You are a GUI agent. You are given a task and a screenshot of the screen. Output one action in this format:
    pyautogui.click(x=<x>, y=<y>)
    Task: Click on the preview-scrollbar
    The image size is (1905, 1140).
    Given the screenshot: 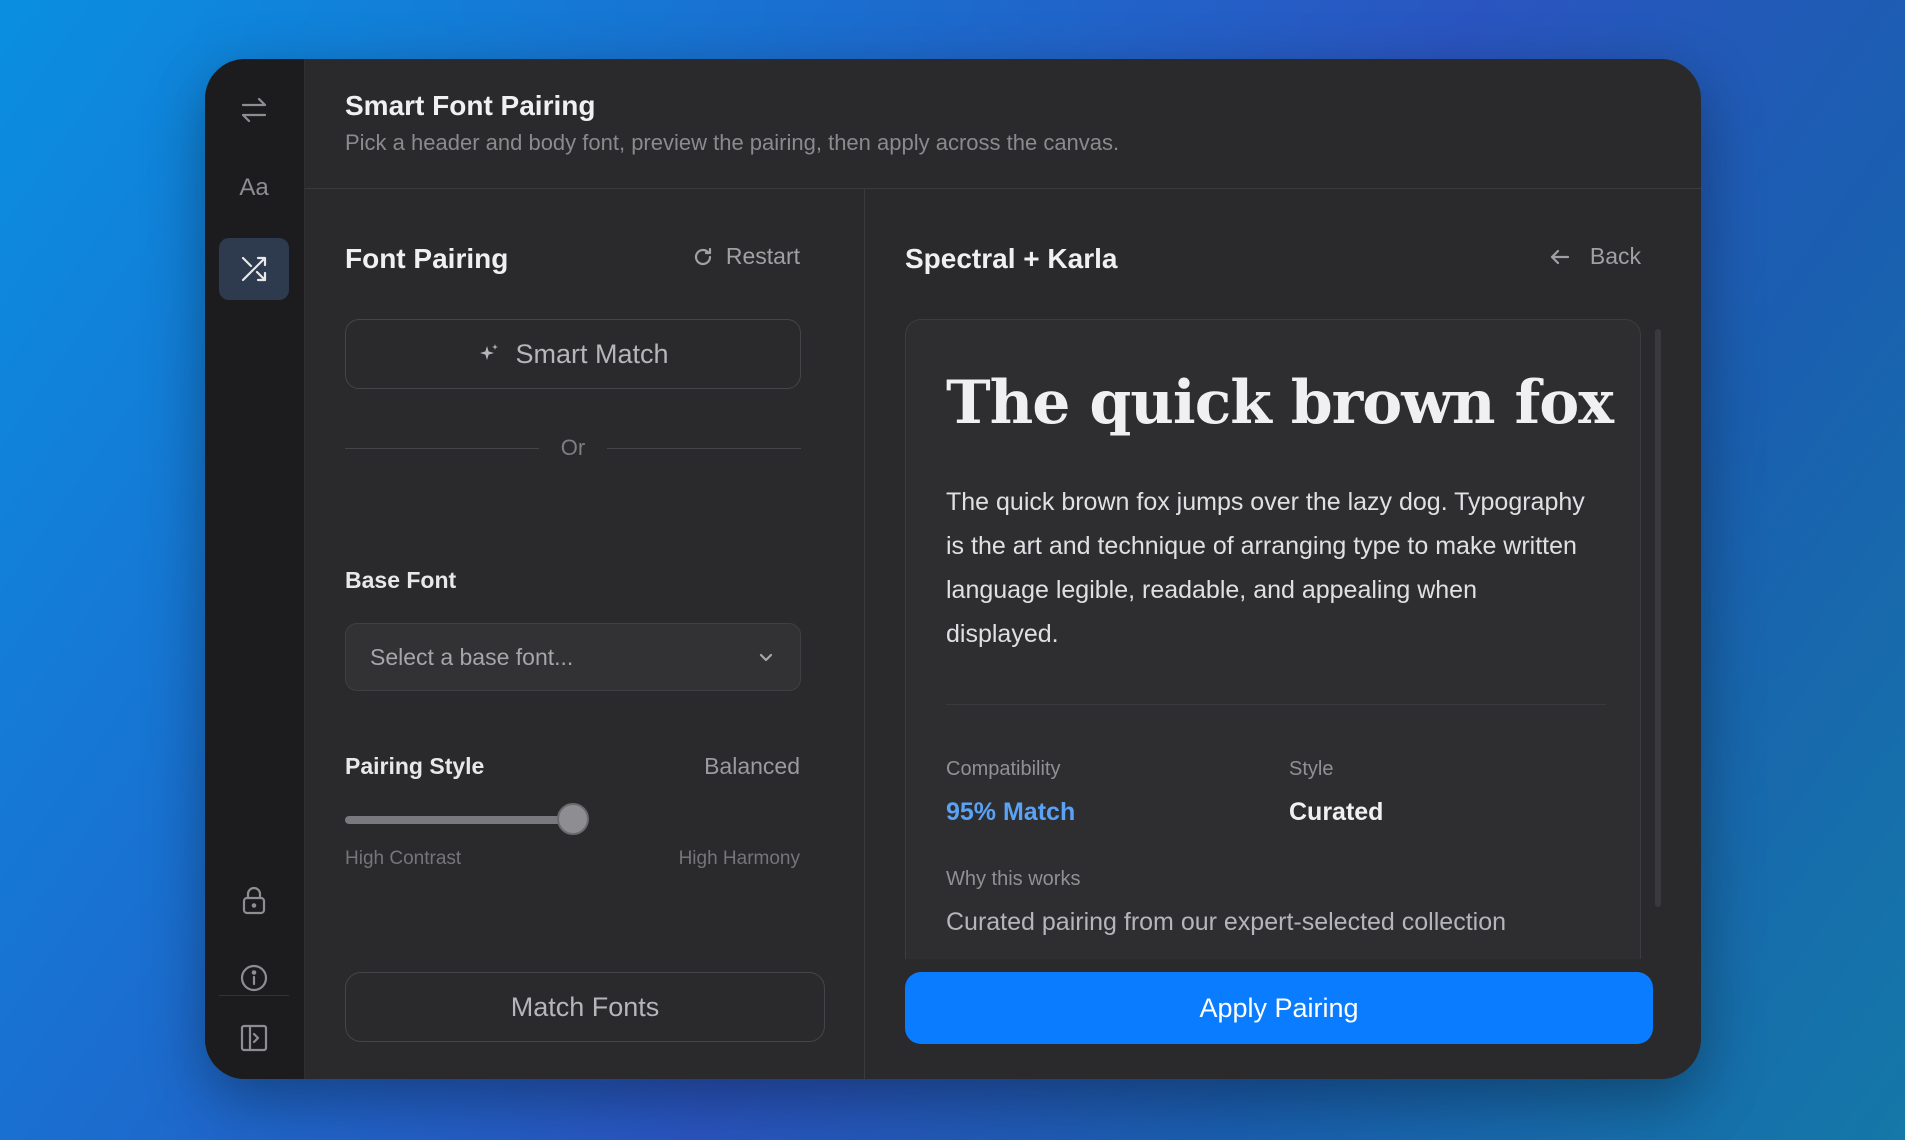 What is the action you would take?
    pyautogui.click(x=1658, y=618)
    